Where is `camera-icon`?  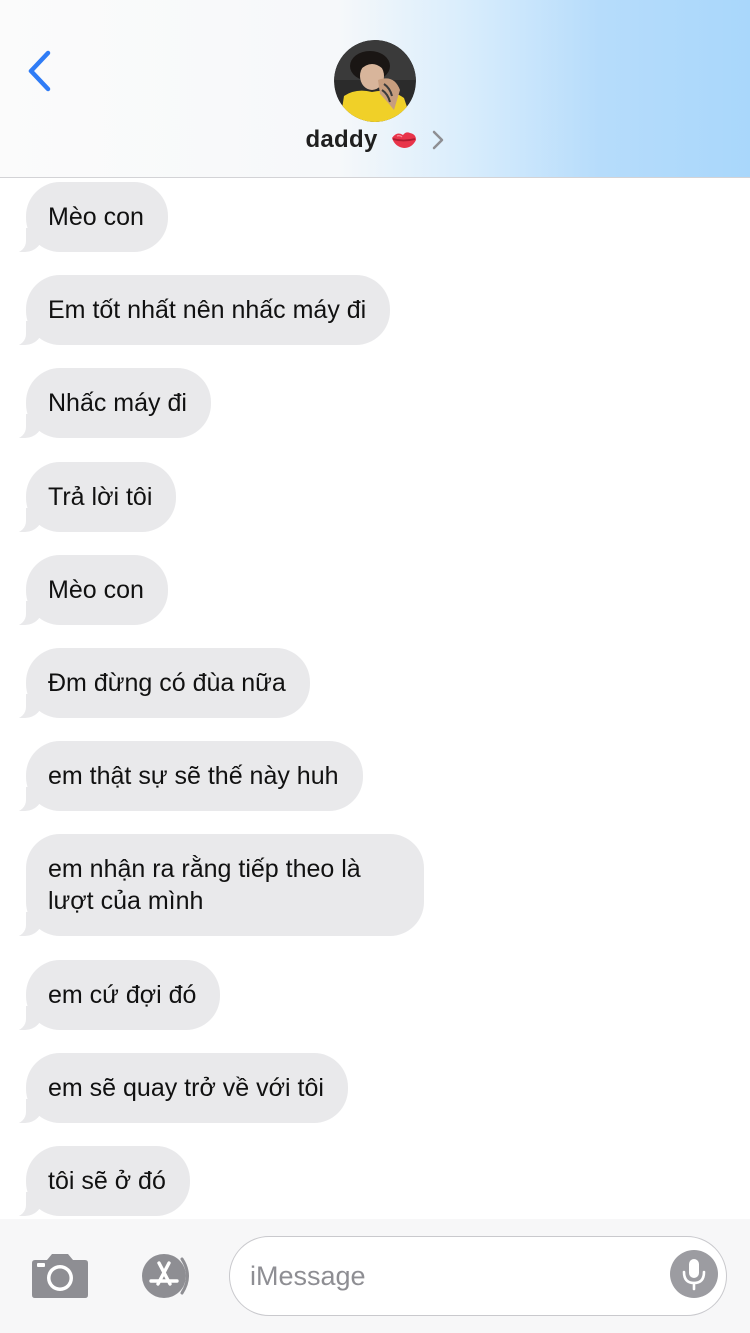 camera-icon is located at coordinates (60, 1276).